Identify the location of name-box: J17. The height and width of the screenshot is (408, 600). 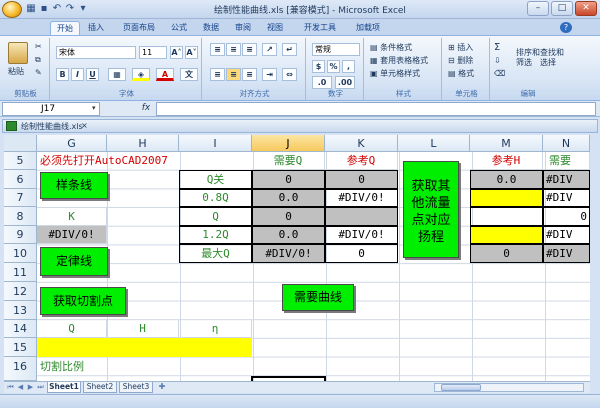
(51, 109).